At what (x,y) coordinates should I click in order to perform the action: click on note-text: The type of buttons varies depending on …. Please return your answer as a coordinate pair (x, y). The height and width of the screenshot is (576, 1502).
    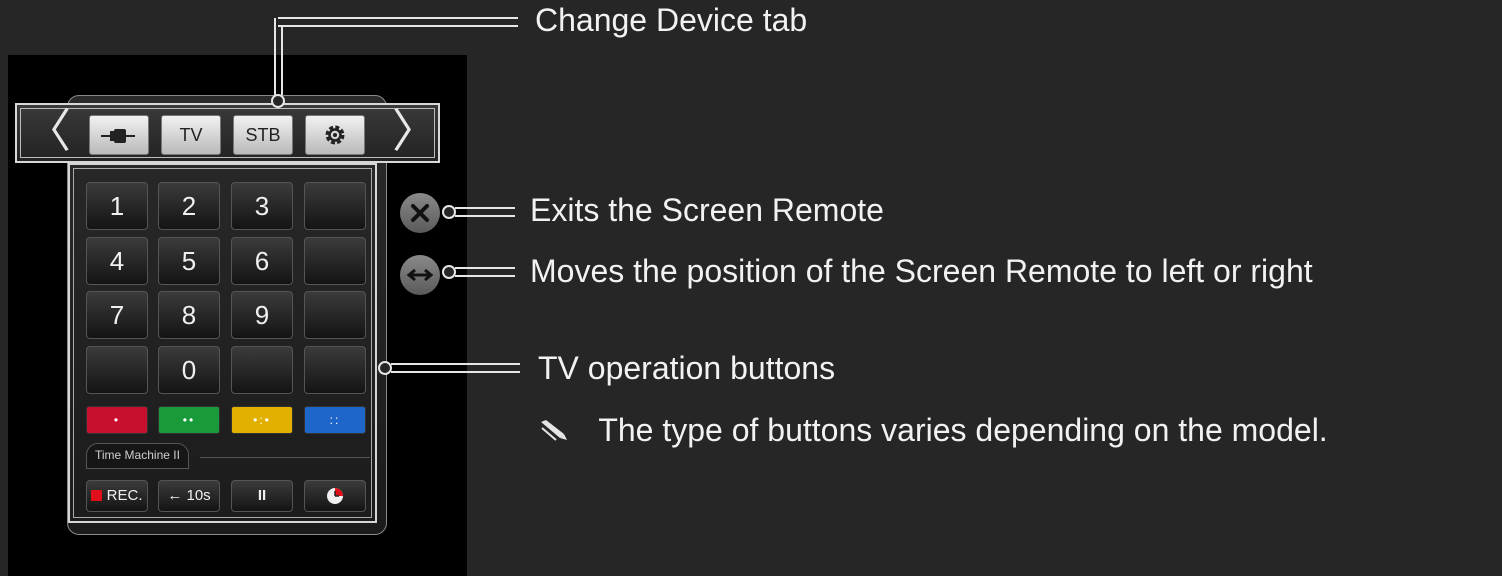
    Looking at the image, I should click on (963, 430).